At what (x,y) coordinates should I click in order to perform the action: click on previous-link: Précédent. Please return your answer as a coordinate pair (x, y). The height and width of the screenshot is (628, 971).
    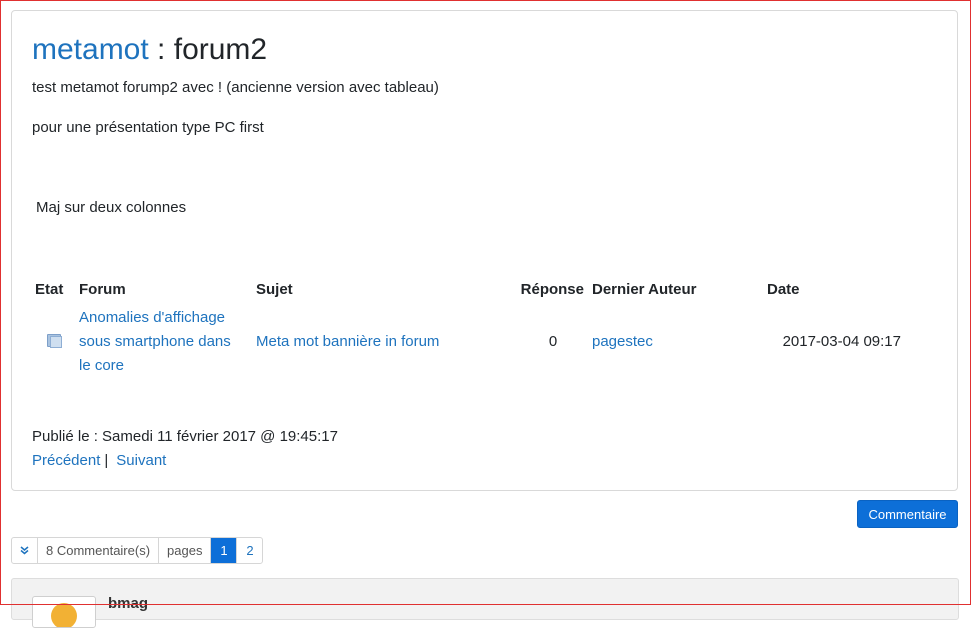
    Looking at the image, I should click on (66, 460).